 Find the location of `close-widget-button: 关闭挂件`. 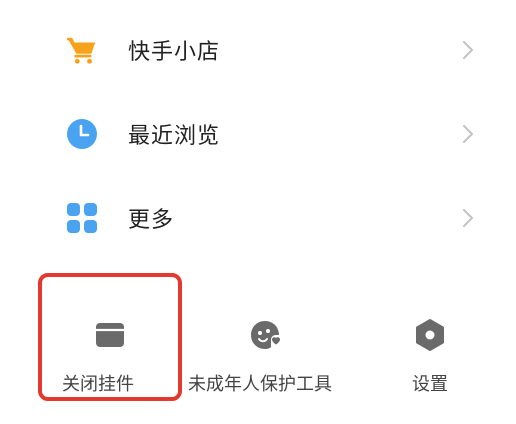

close-widget-button: 关闭挂件 is located at coordinates (110, 350).